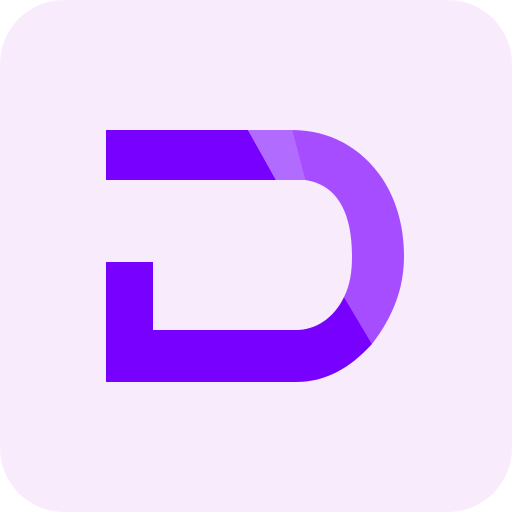  Describe the element at coordinates (191, 155) in the screenshot. I see `logo-top-bar` at that location.